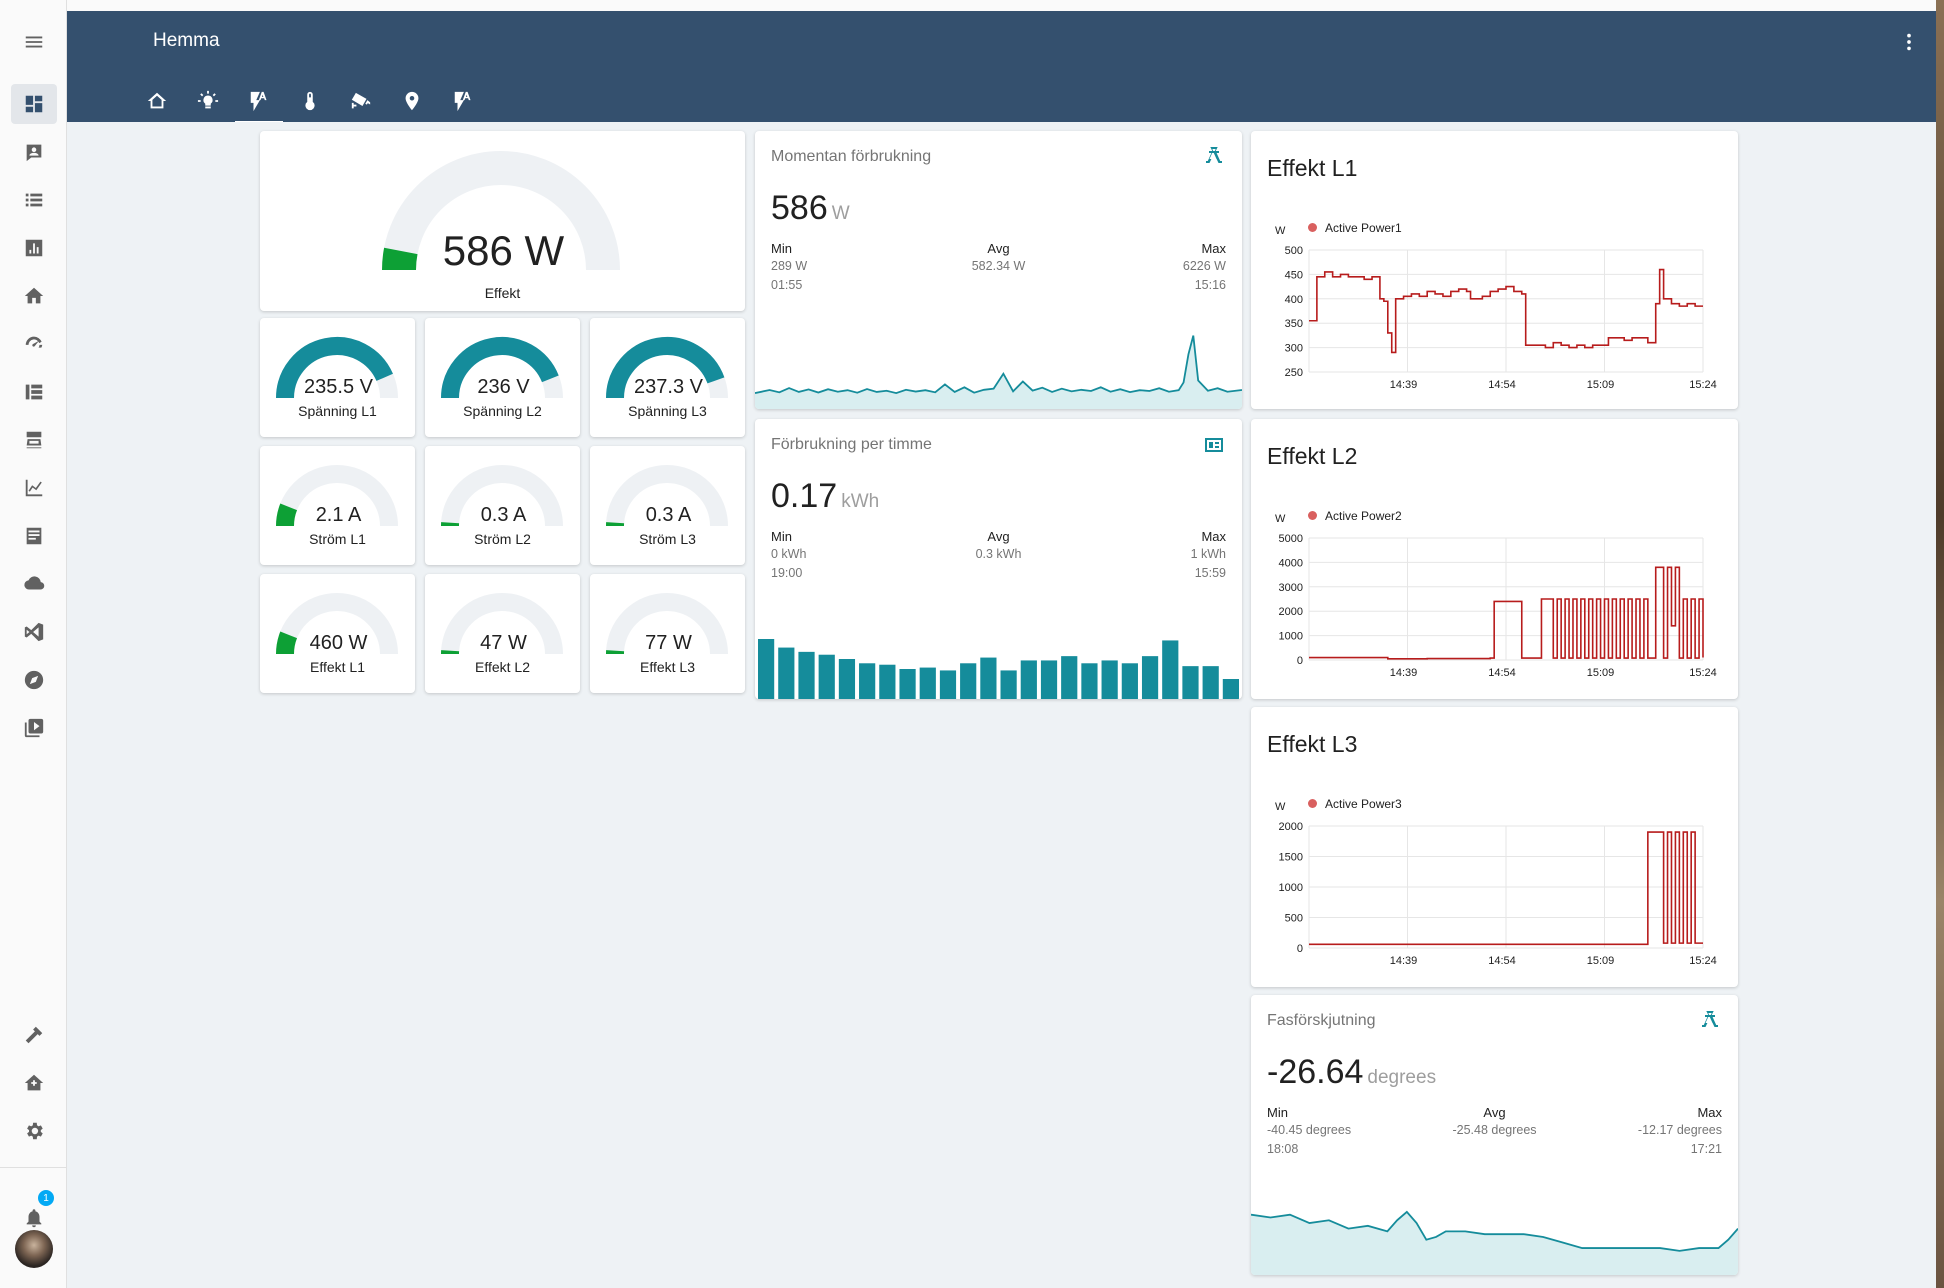 This screenshot has height=1288, width=1944. I want to click on stat-max-time: 15:16, so click(1210, 285).